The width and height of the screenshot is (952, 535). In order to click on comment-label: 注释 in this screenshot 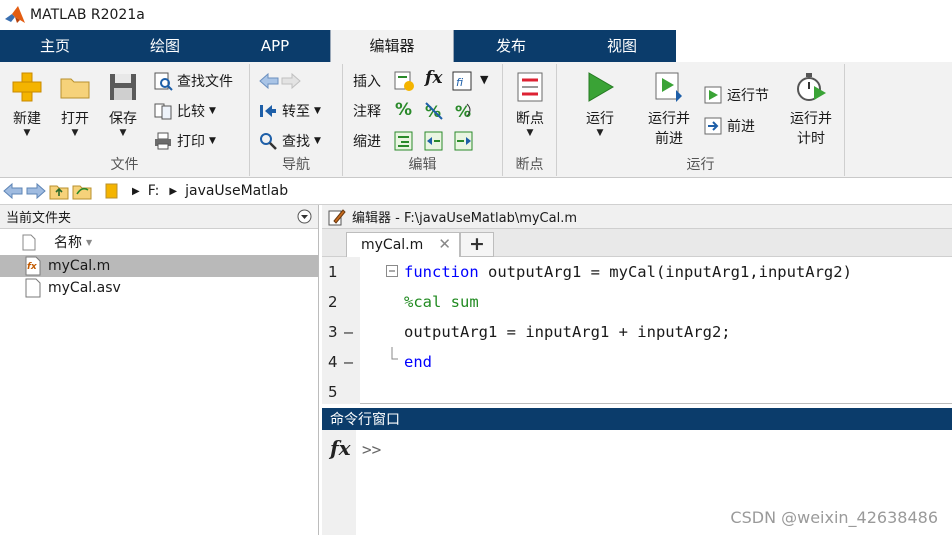, I will do `click(367, 112)`.